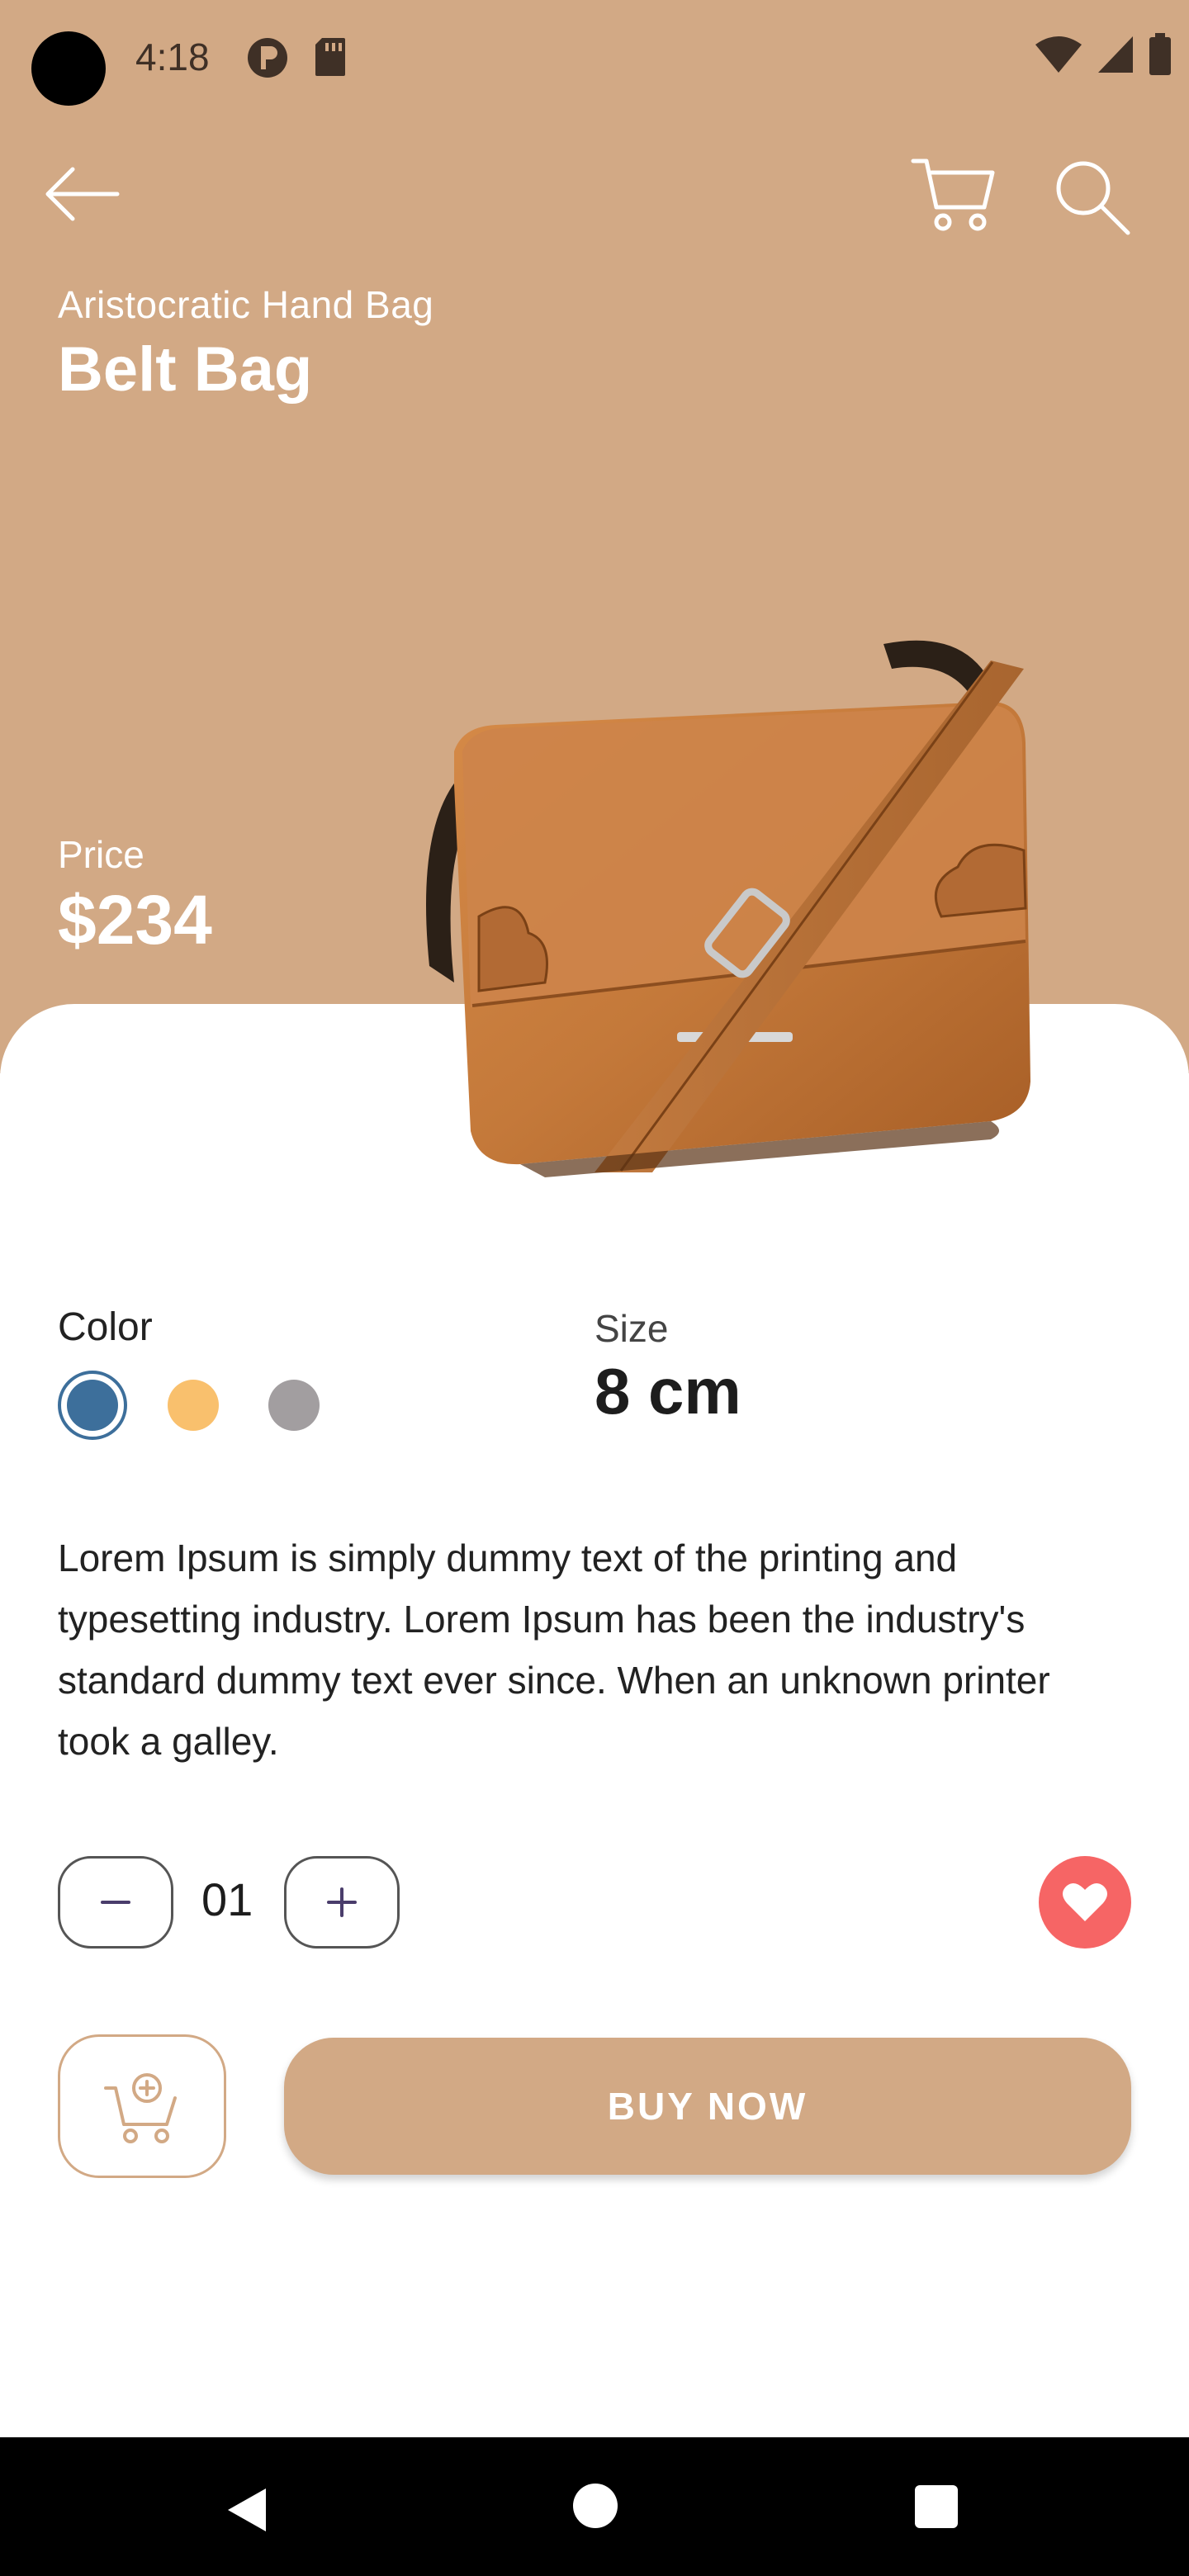  I want to click on minus-icon, so click(115, 1902).